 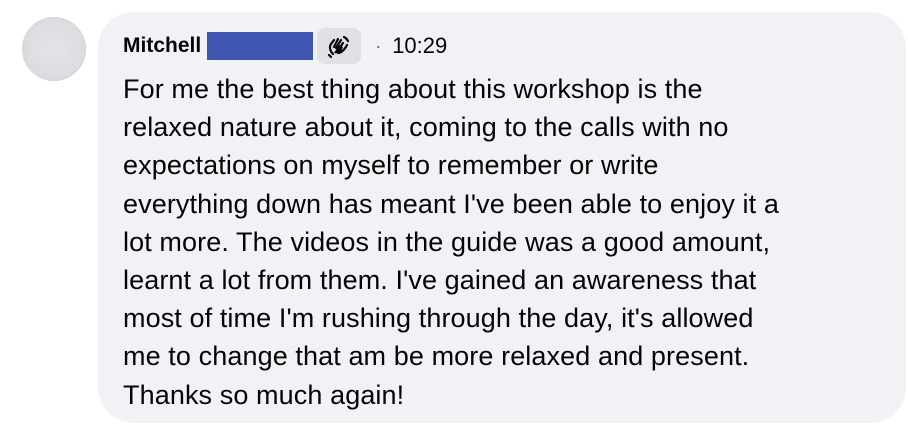 I want to click on comment-text-line: Thanks so much again!, so click(x=264, y=394).